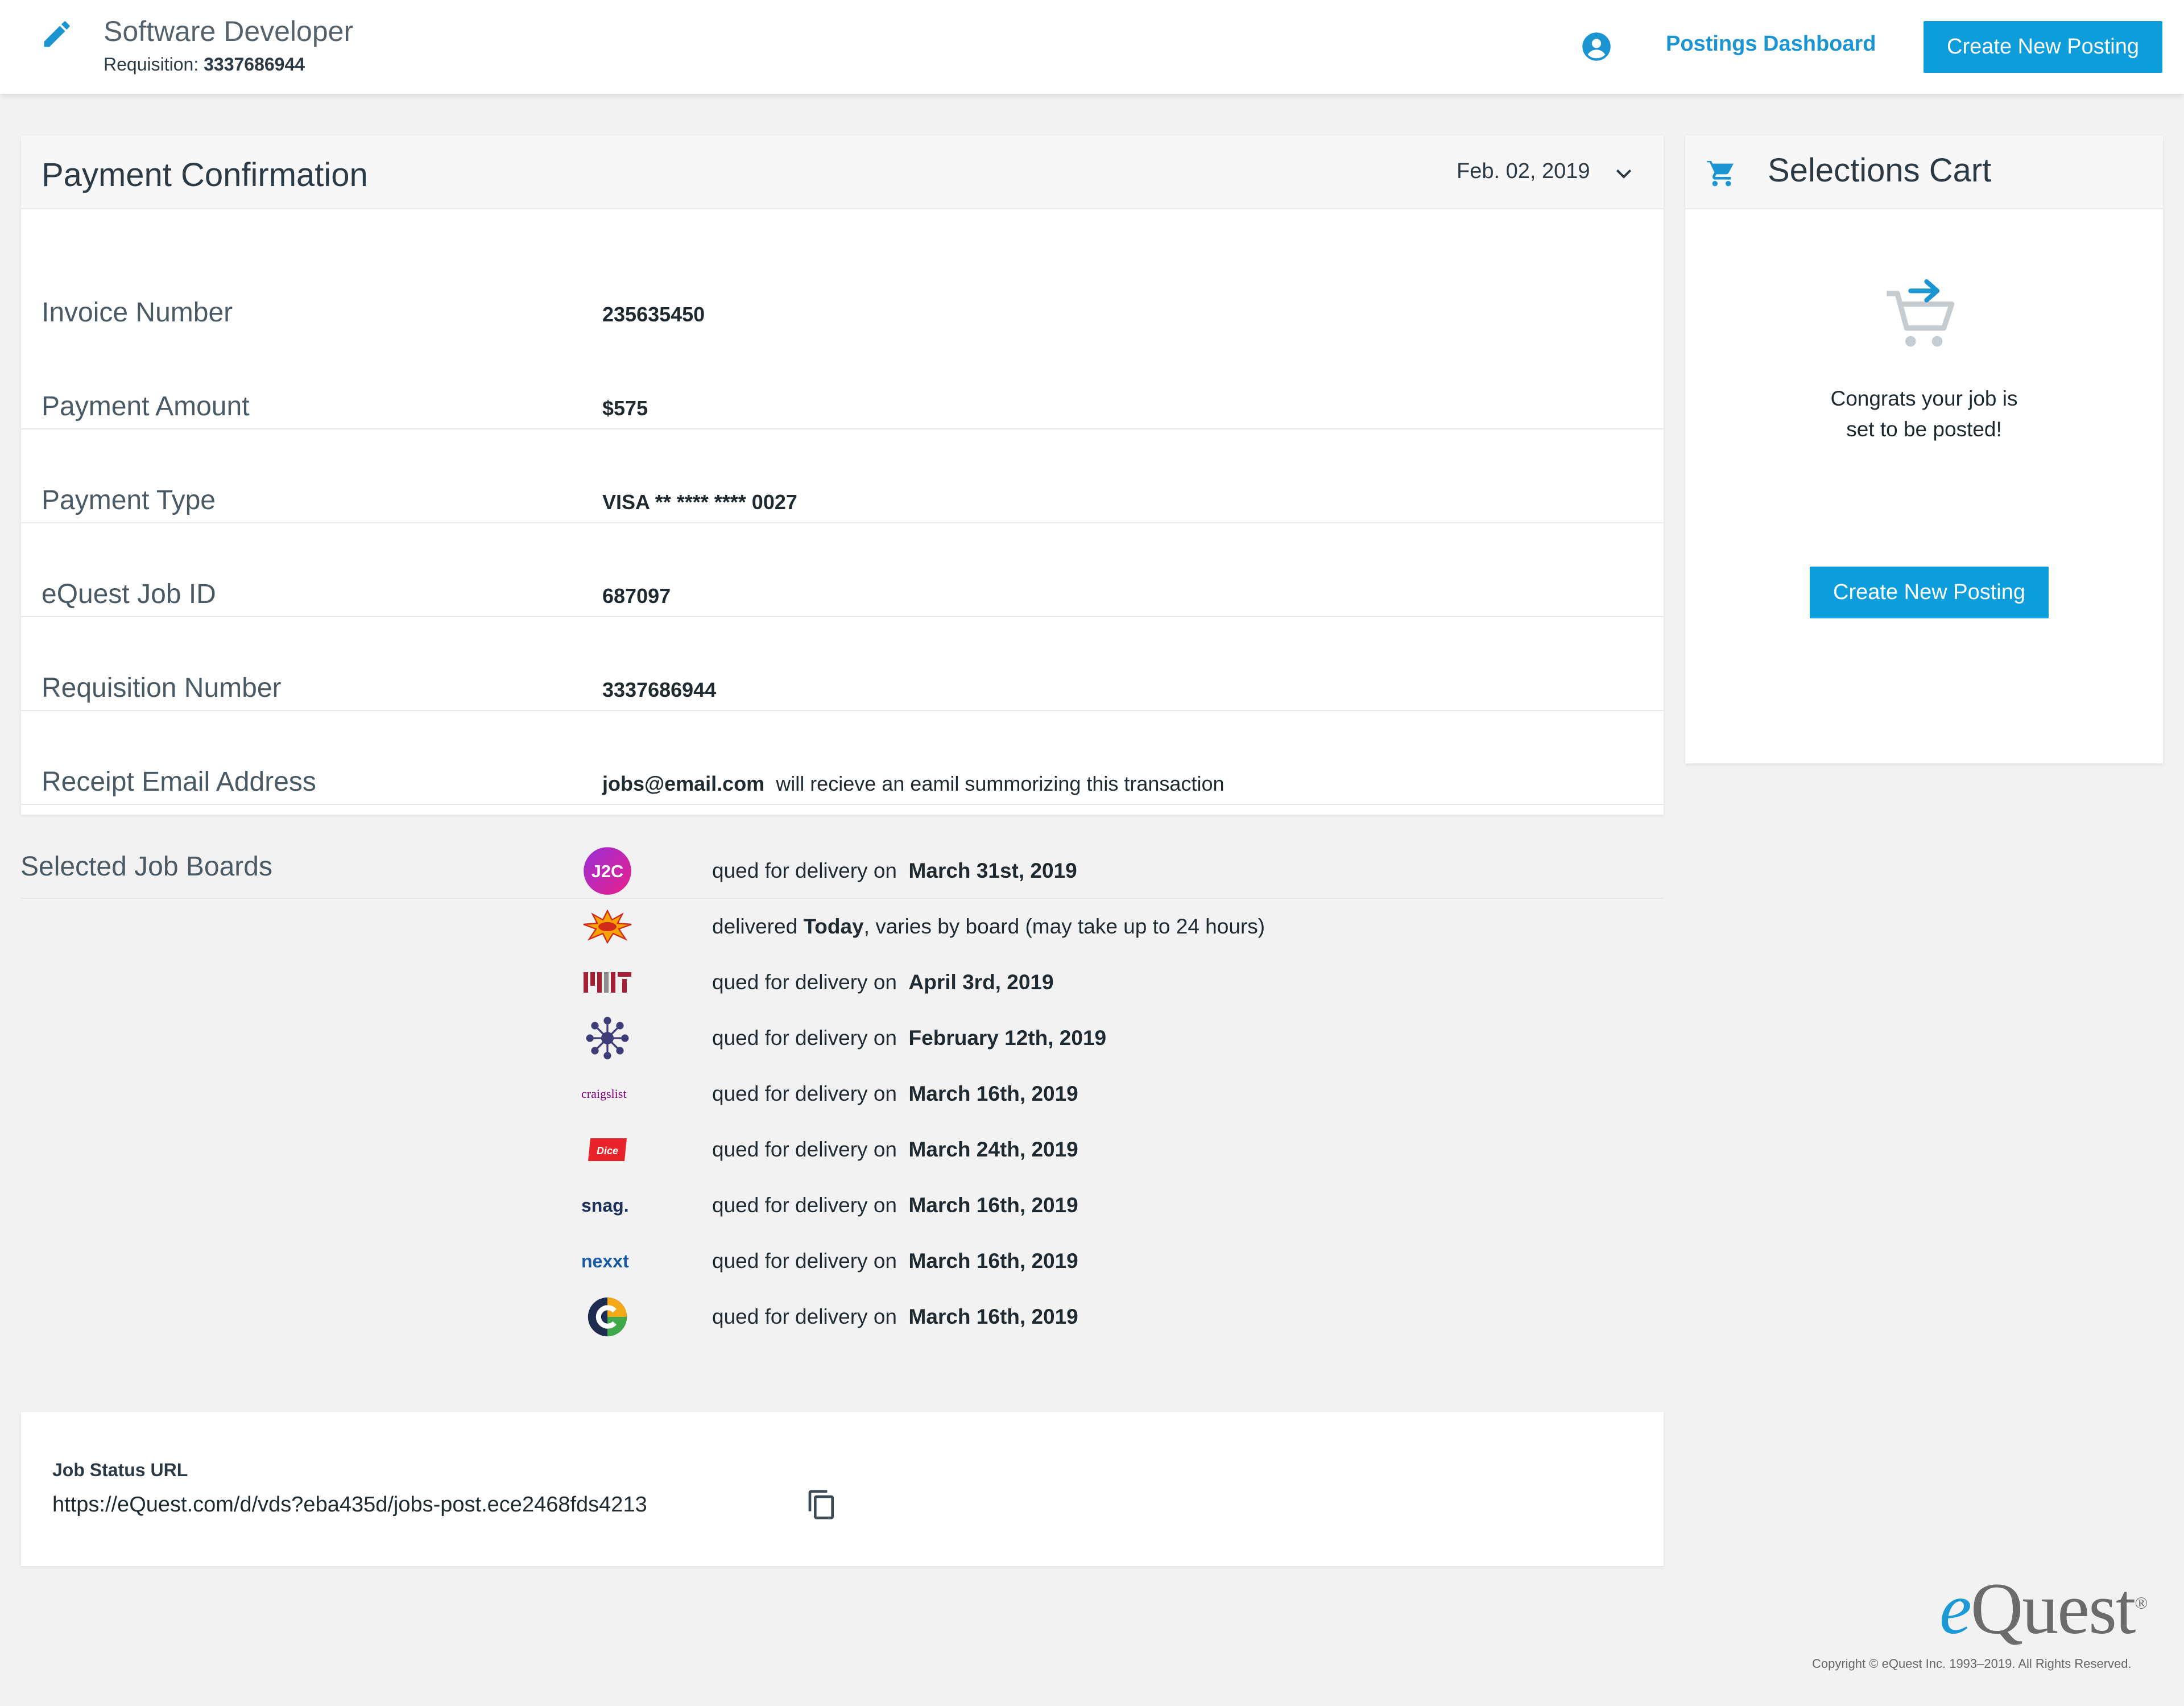 This screenshot has height=1706, width=2184. Describe the element at coordinates (129, 594) in the screenshot. I see `row-label: eQuest Job ID` at that location.